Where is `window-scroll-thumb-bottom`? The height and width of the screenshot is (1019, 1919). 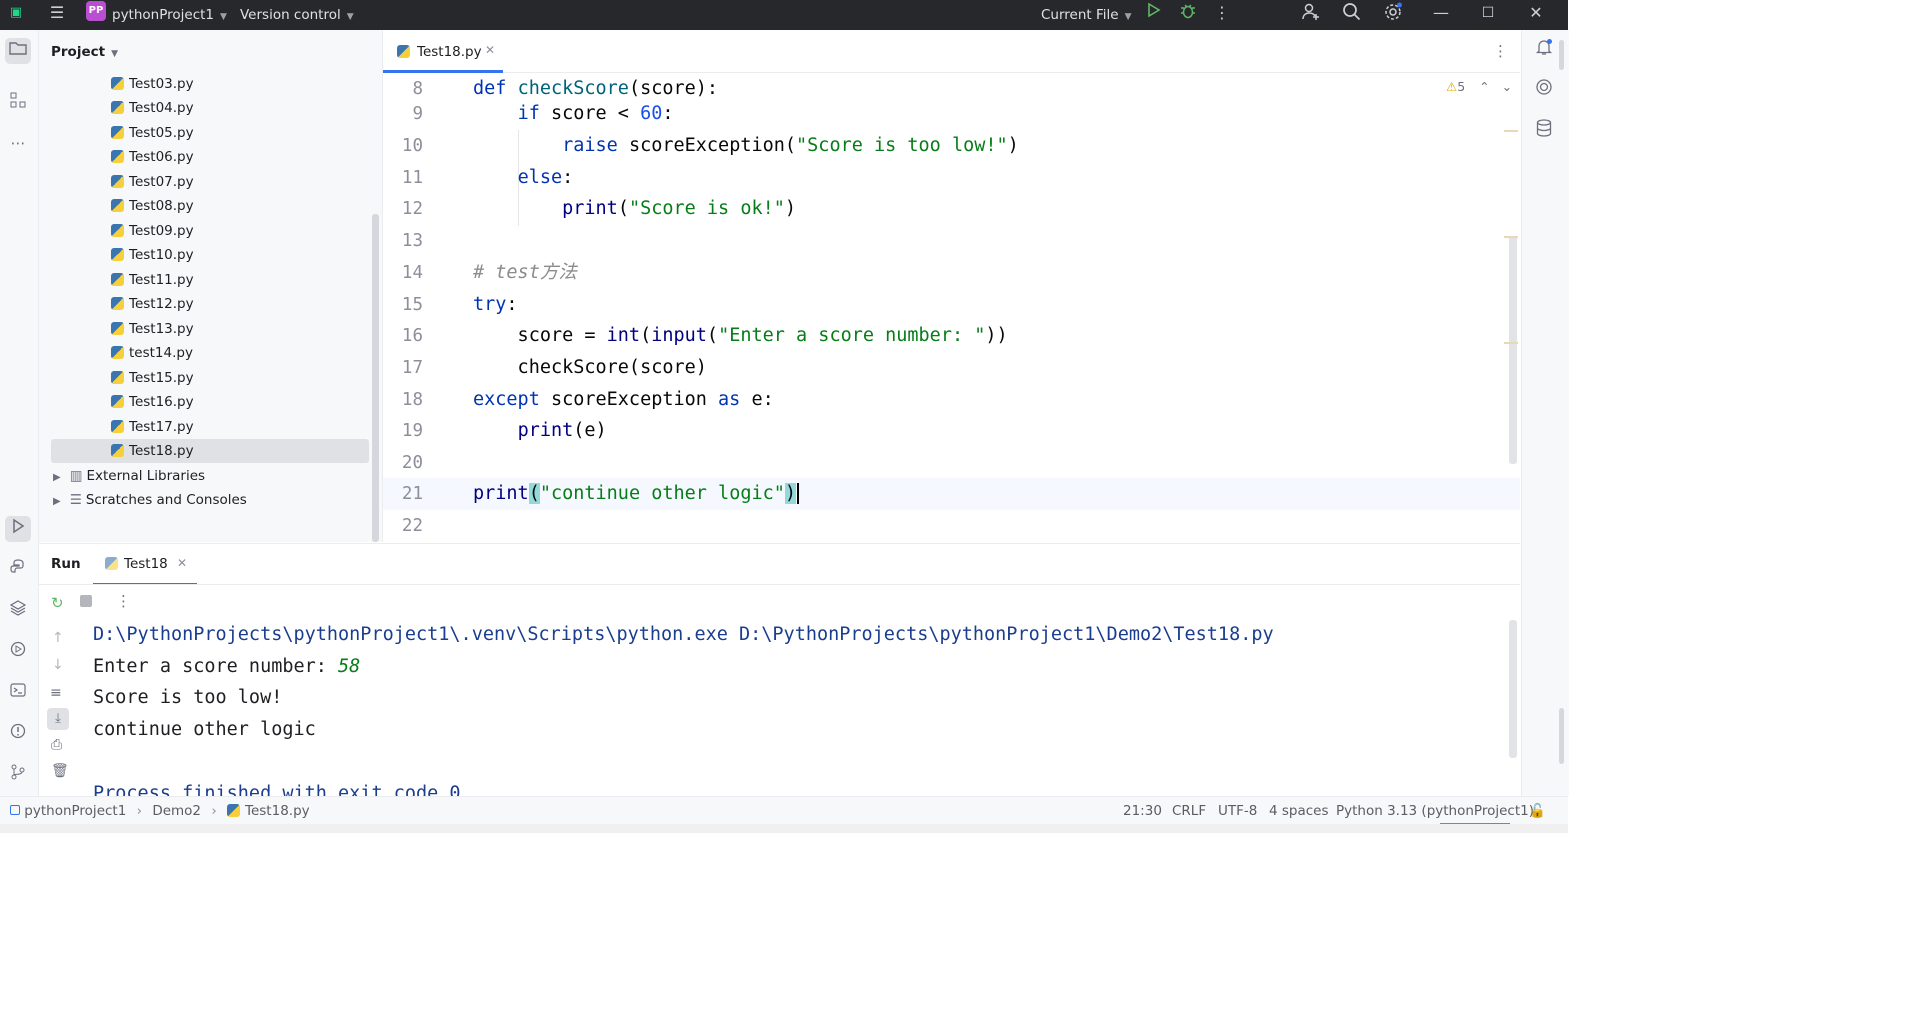
window-scroll-thumb-bottom is located at coordinates (1561, 736).